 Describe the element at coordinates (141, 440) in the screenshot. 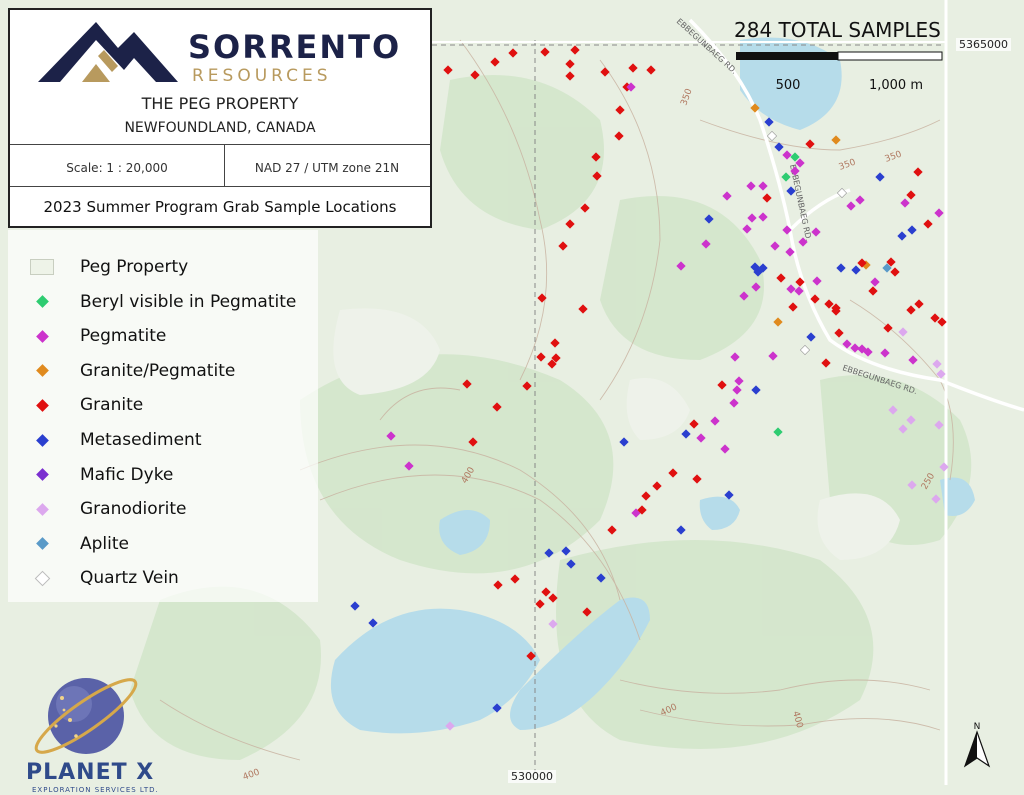

I see `legend-label: Metasediment` at that location.